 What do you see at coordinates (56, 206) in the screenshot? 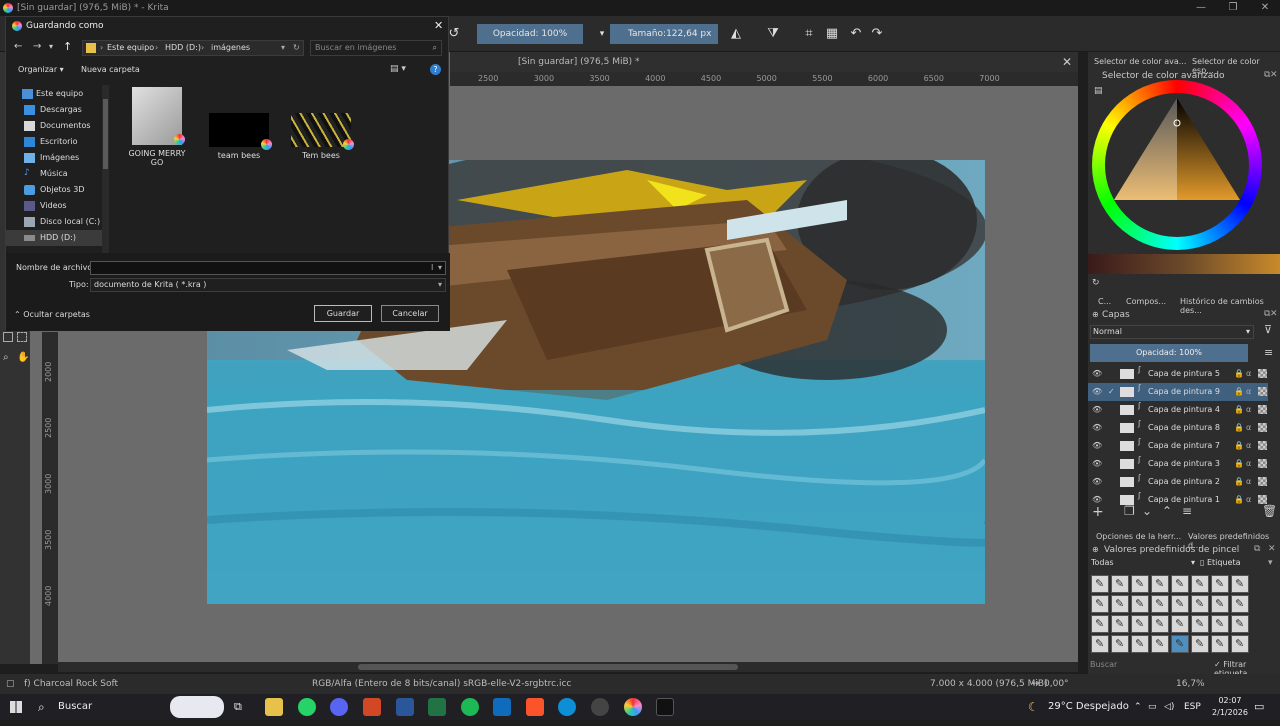
I see `nav-item-videos: Videos` at bounding box center [56, 206].